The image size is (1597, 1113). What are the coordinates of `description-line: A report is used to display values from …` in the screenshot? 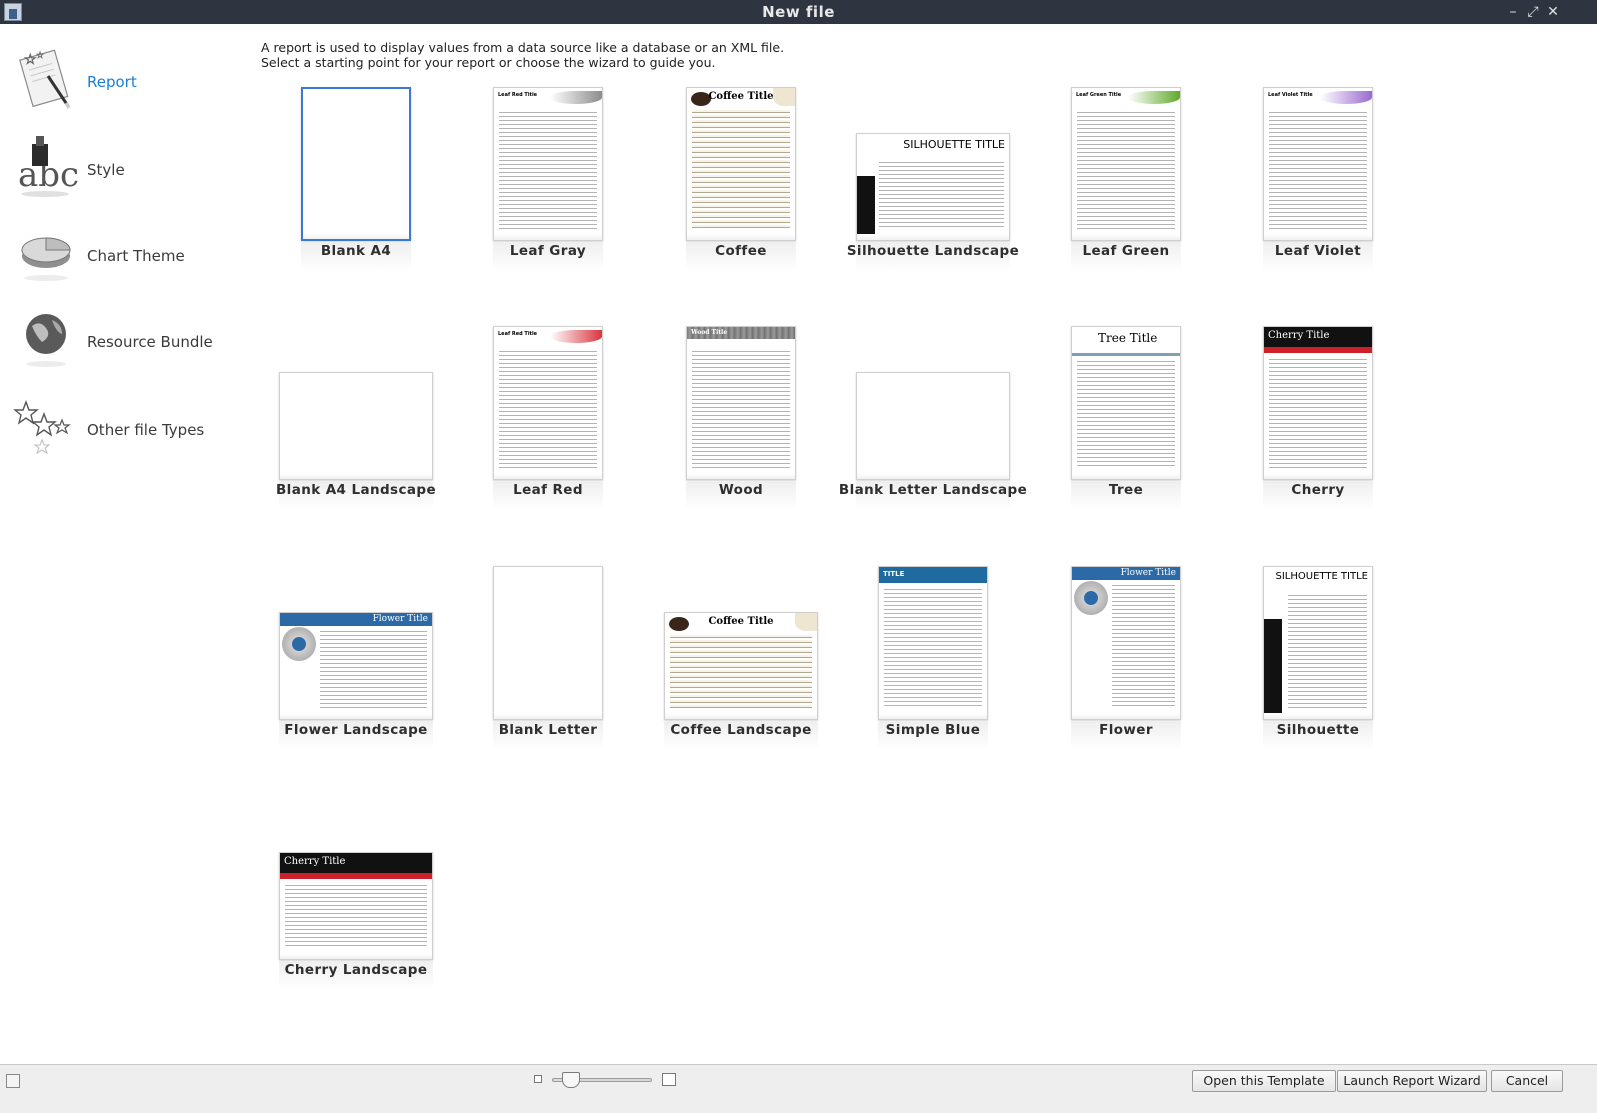 It's located at (523, 47).